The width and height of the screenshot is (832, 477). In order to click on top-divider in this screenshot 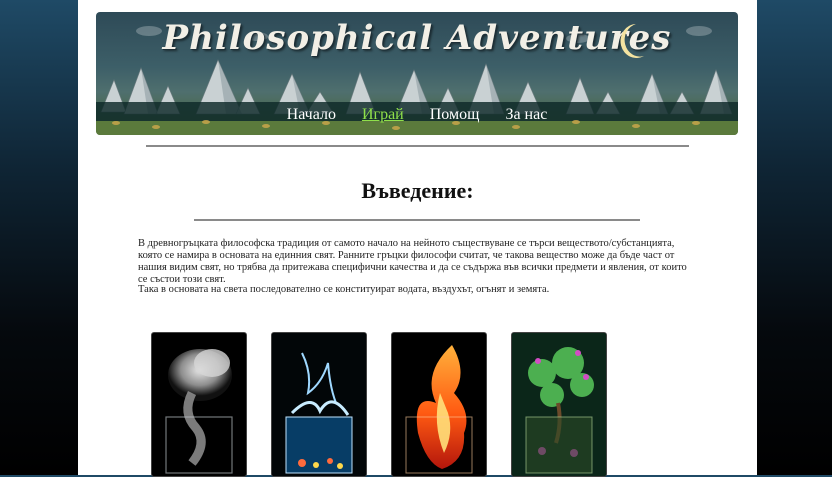, I will do `click(417, 146)`.